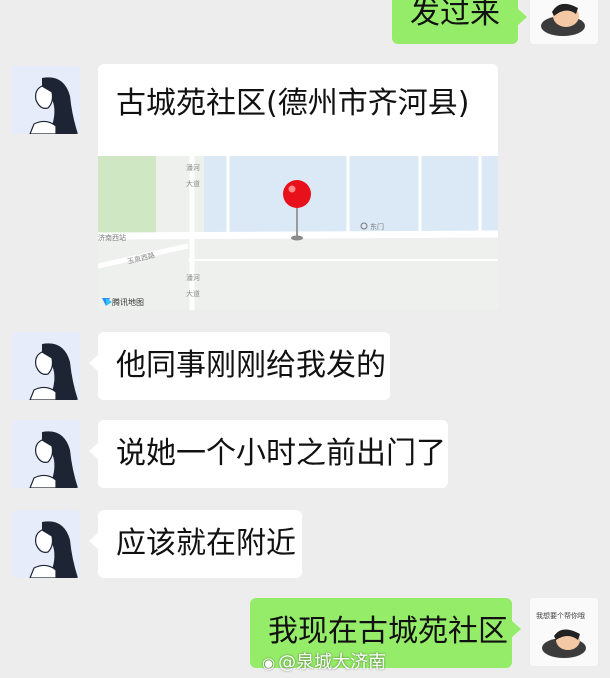  Describe the element at coordinates (298, 233) in the screenshot. I see `location-map: 潘河 大道 玉泉西路 潘河 大道 济南西站 东门 腾讯地图` at that location.